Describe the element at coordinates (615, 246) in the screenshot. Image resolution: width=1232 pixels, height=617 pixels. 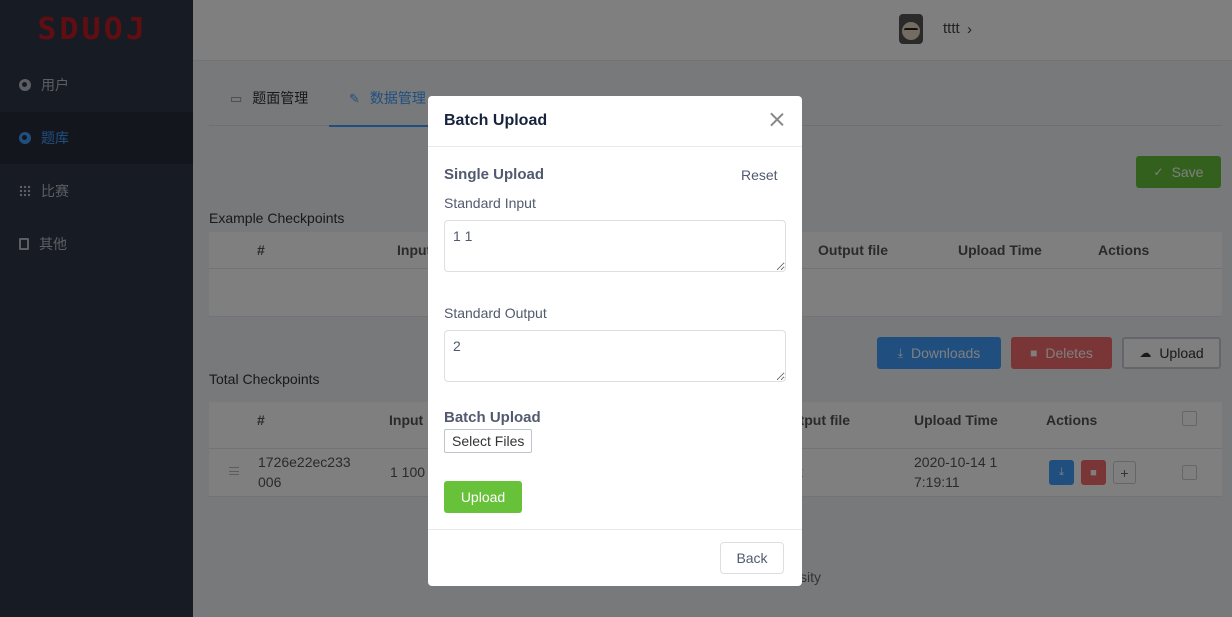
I see `standard-input-field: 1 1` at that location.